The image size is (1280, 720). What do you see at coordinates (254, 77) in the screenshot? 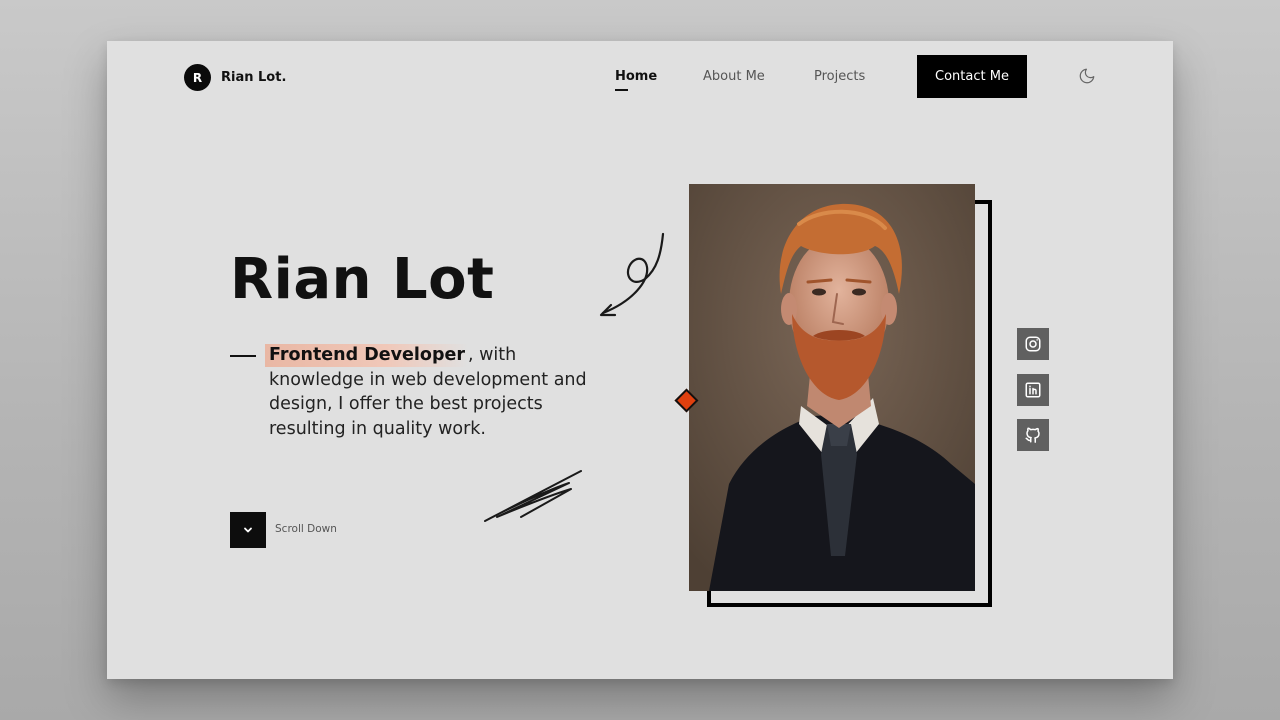
I see `logo-name: Rian Lot.` at bounding box center [254, 77].